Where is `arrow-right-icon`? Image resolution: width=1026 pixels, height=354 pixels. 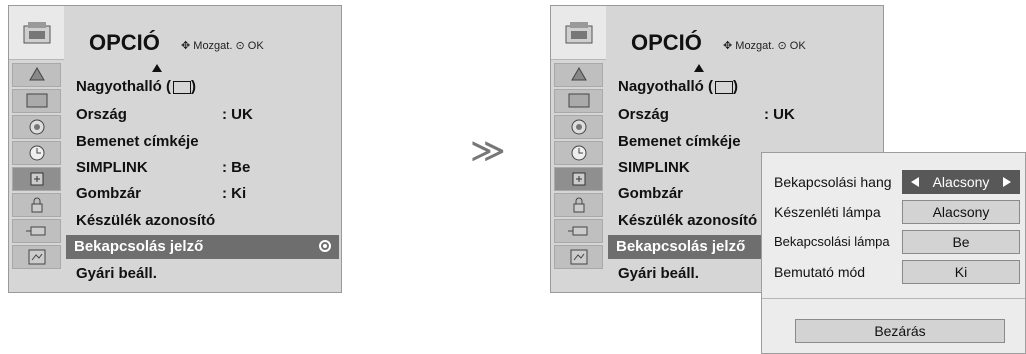 arrow-right-icon is located at coordinates (1007, 182).